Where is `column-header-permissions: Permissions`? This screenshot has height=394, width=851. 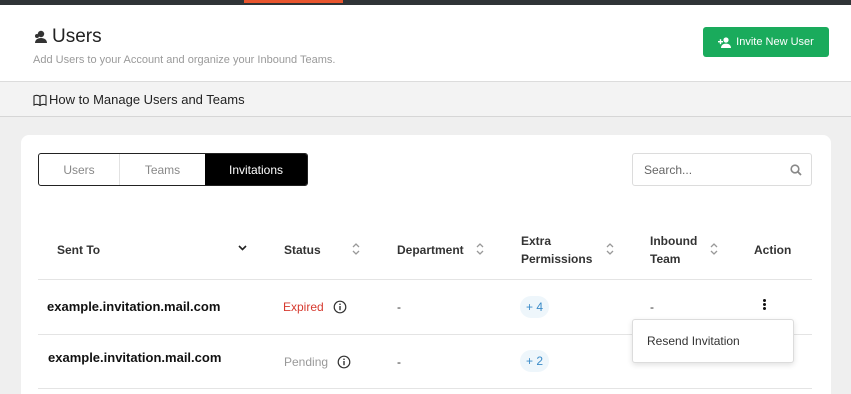 column-header-permissions: Permissions is located at coordinates (556, 259).